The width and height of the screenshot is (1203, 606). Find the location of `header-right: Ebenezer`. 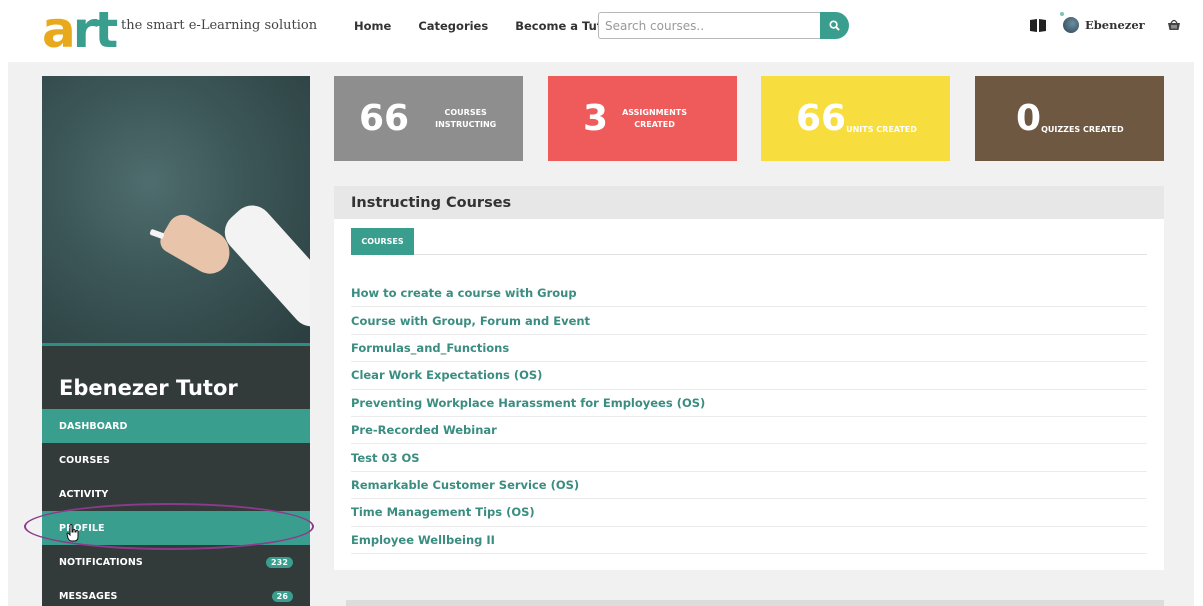

header-right: Ebenezer is located at coordinates (1104, 23).